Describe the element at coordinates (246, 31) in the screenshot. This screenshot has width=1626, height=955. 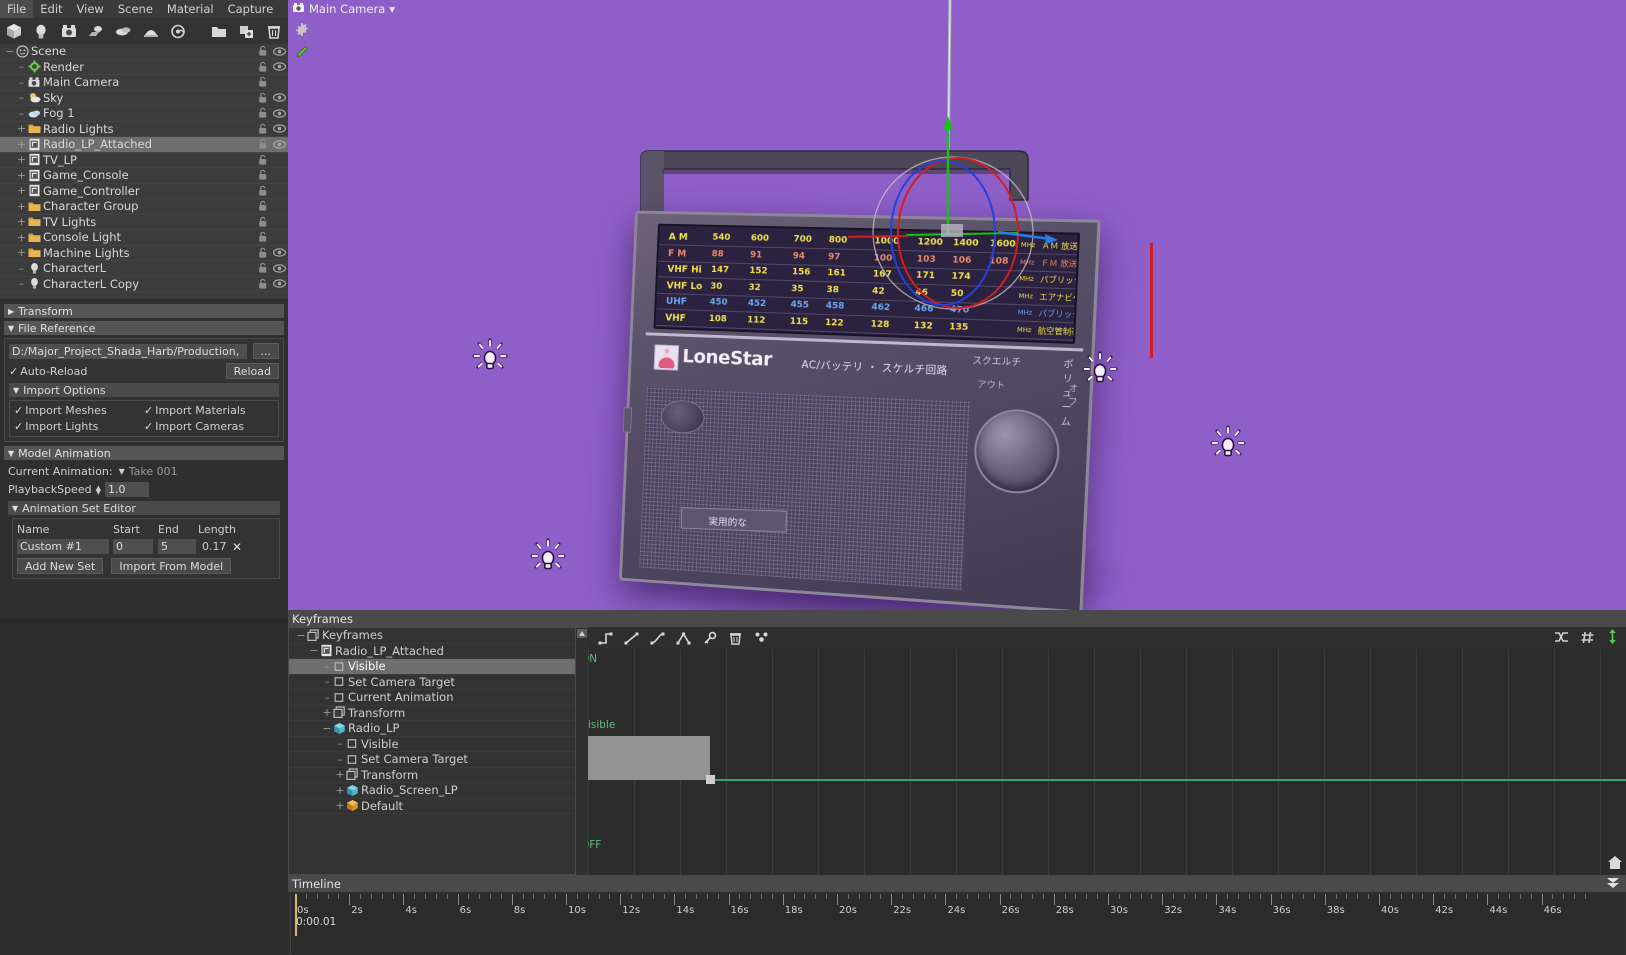
I see `duplicate-icon` at that location.